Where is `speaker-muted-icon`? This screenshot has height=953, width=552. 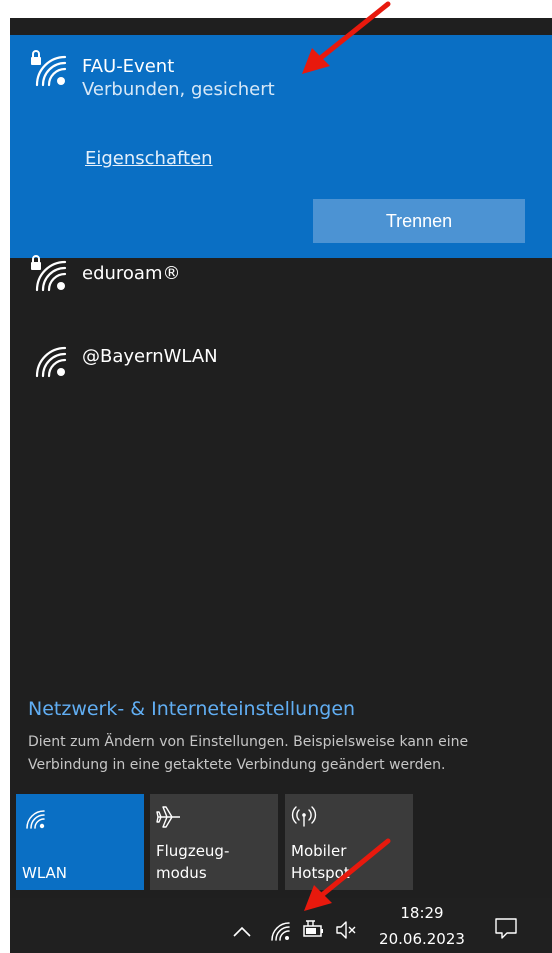 speaker-muted-icon is located at coordinates (346, 930).